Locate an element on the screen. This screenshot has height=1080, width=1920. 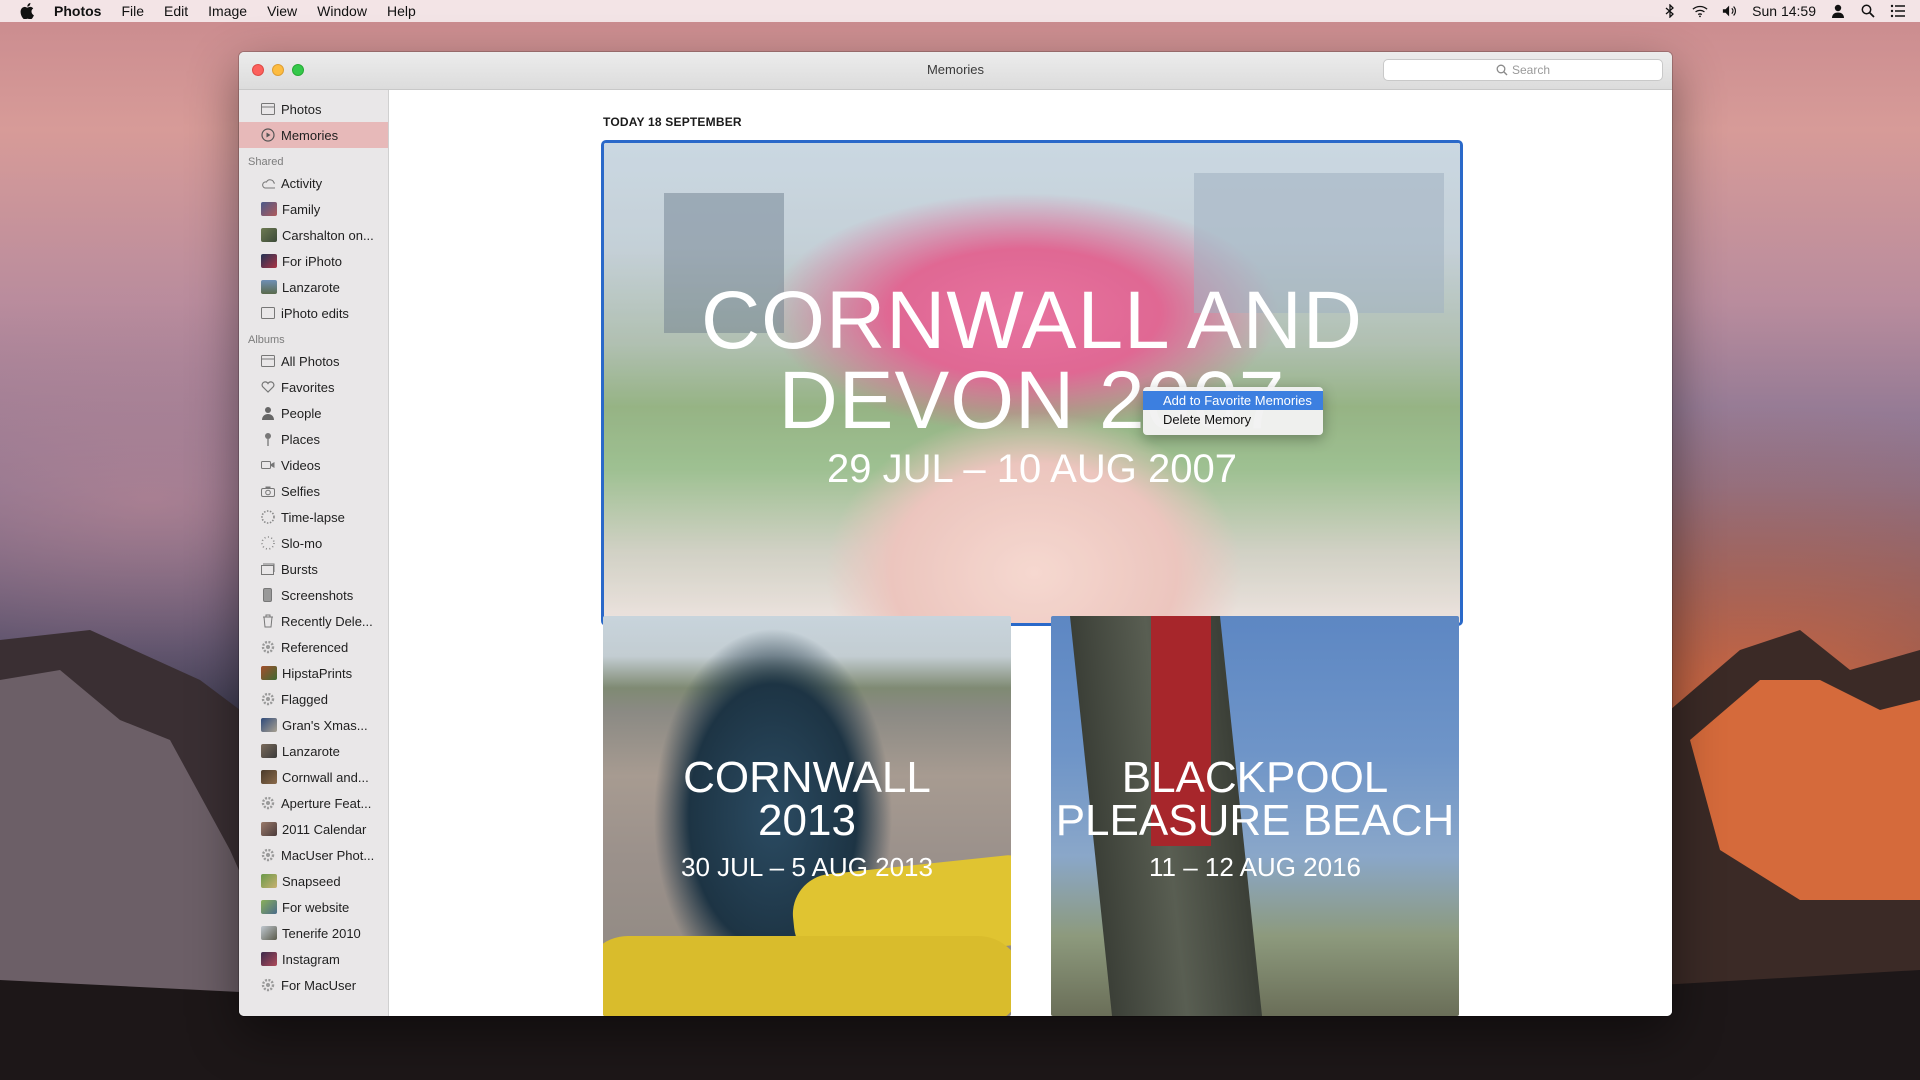
sidebar-item-referenced: Referenced is located at coordinates (313, 647).